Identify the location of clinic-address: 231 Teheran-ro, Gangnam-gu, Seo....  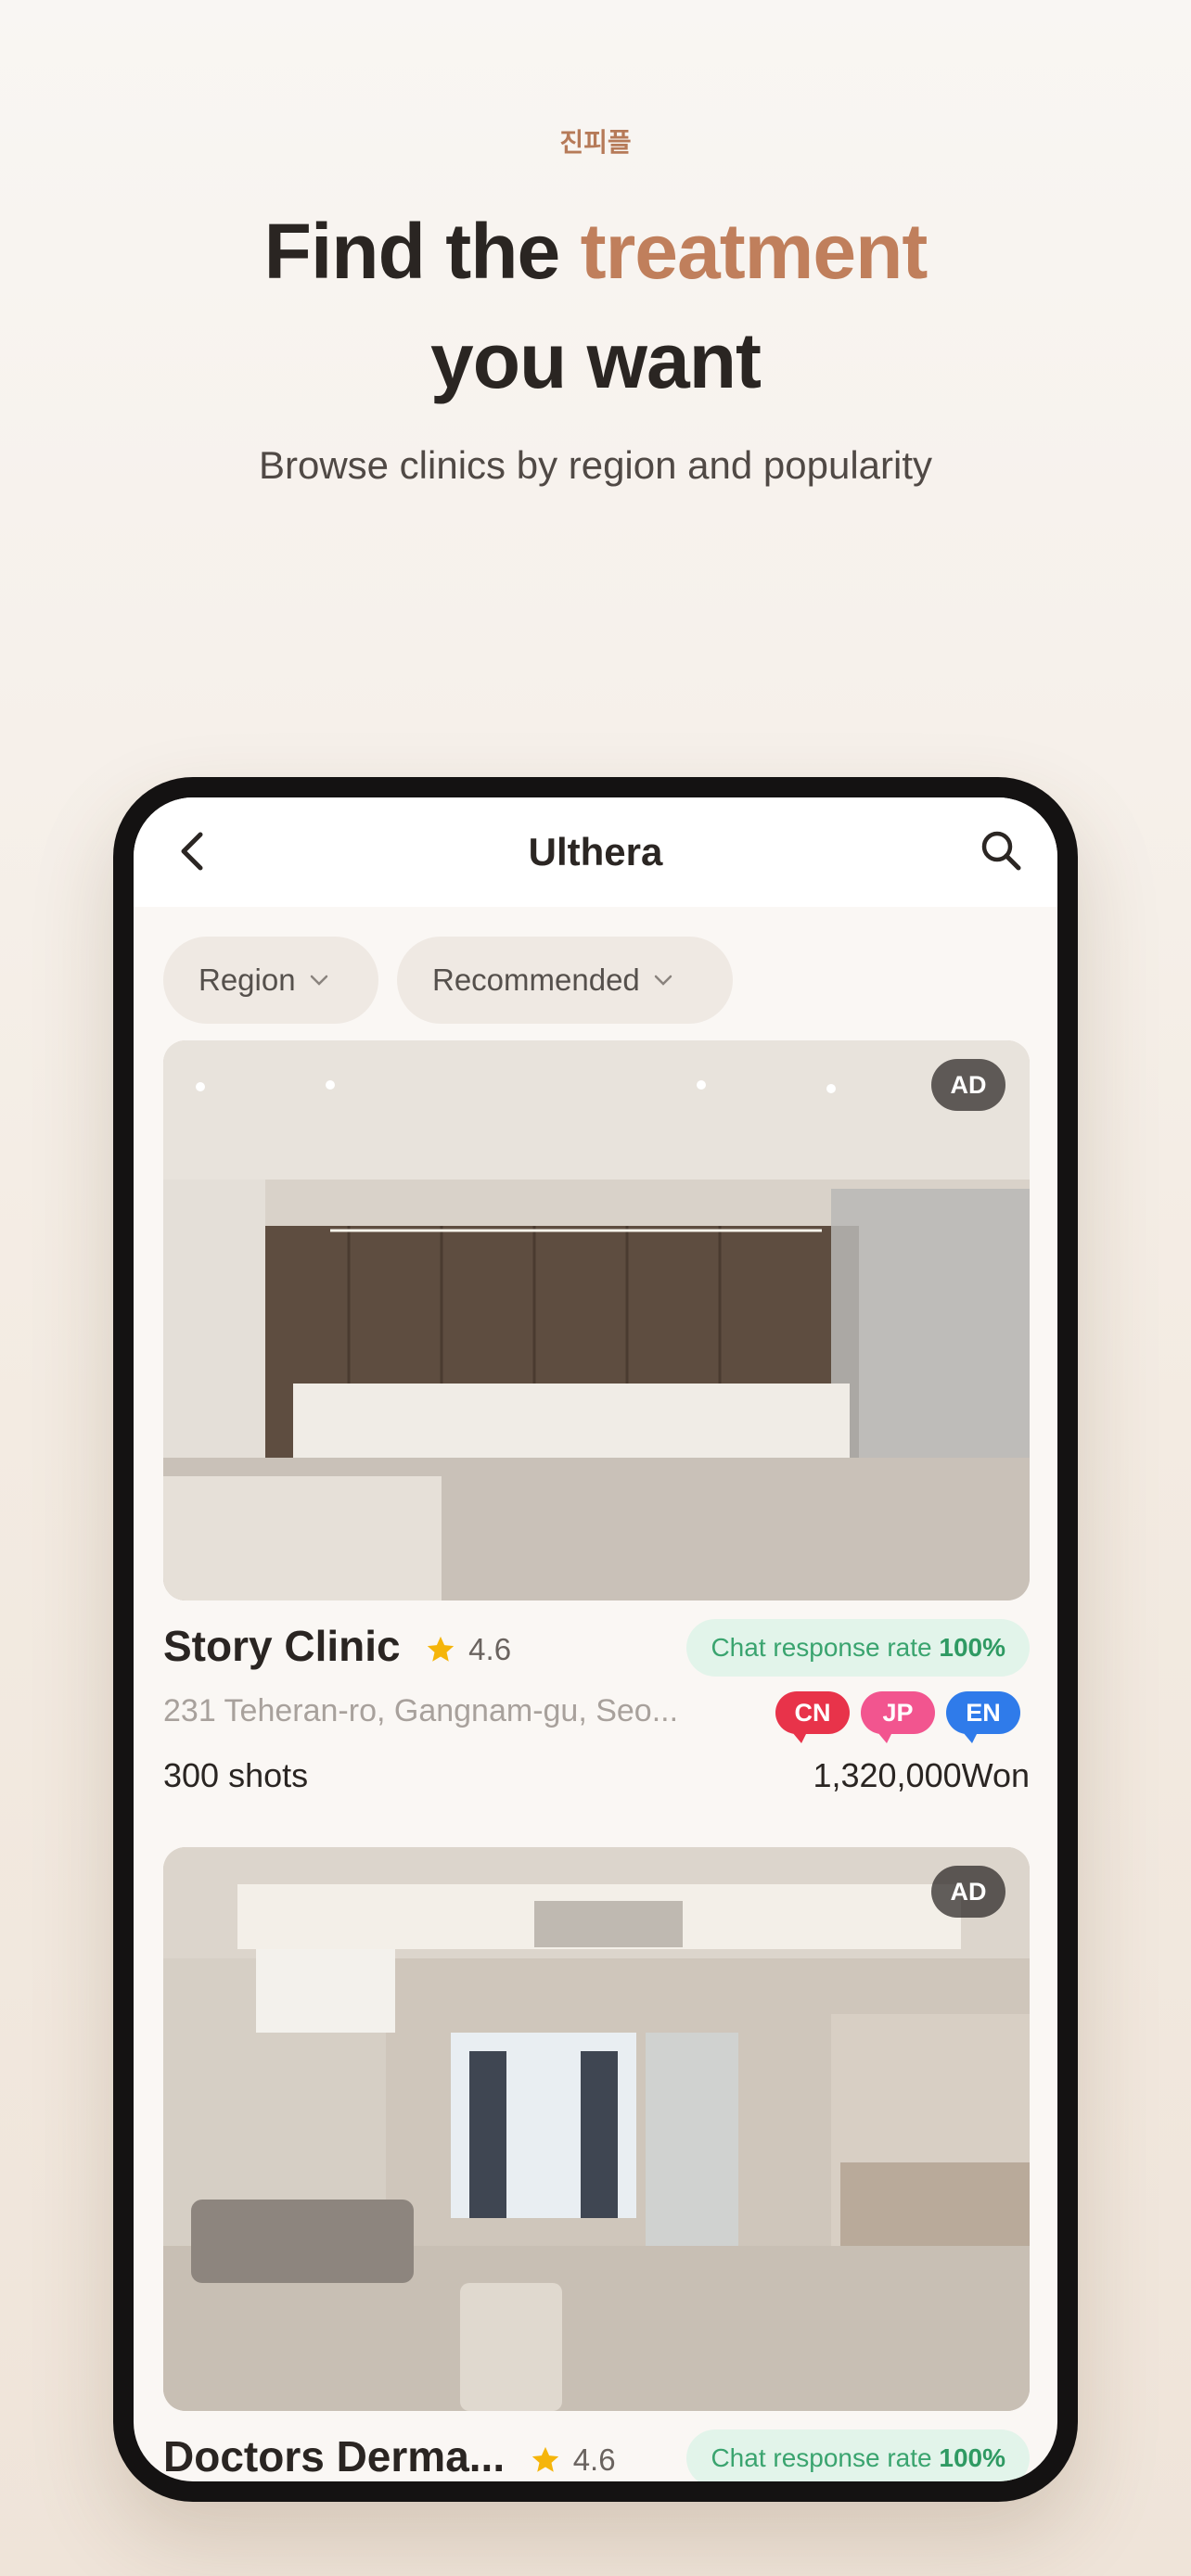
(421, 1711).